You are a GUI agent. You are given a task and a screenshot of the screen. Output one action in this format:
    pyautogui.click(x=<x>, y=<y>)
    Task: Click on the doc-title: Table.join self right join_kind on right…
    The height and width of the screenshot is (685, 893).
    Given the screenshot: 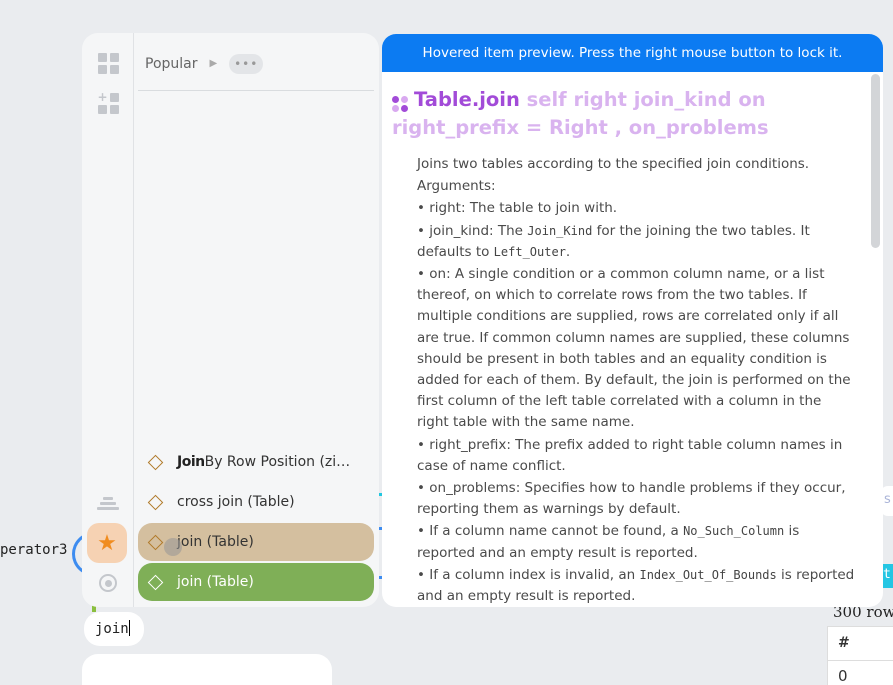 What is the action you would take?
    pyautogui.click(x=622, y=114)
    